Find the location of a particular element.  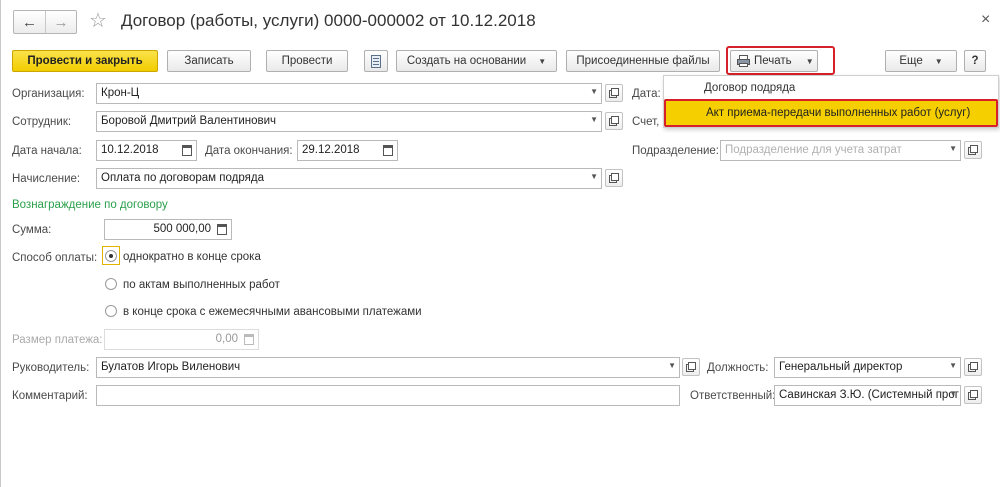

favorite-star-icon: ☆ is located at coordinates (98, 21).